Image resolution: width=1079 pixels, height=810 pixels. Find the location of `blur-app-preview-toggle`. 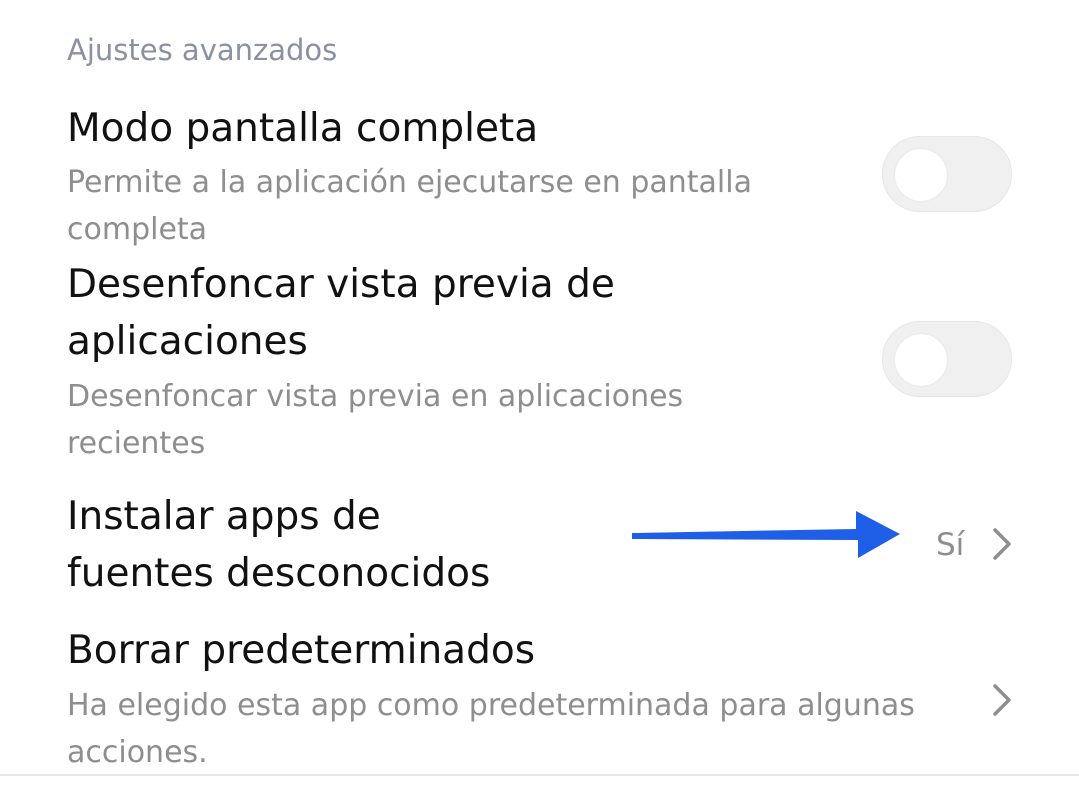

blur-app-preview-toggle is located at coordinates (947, 359).